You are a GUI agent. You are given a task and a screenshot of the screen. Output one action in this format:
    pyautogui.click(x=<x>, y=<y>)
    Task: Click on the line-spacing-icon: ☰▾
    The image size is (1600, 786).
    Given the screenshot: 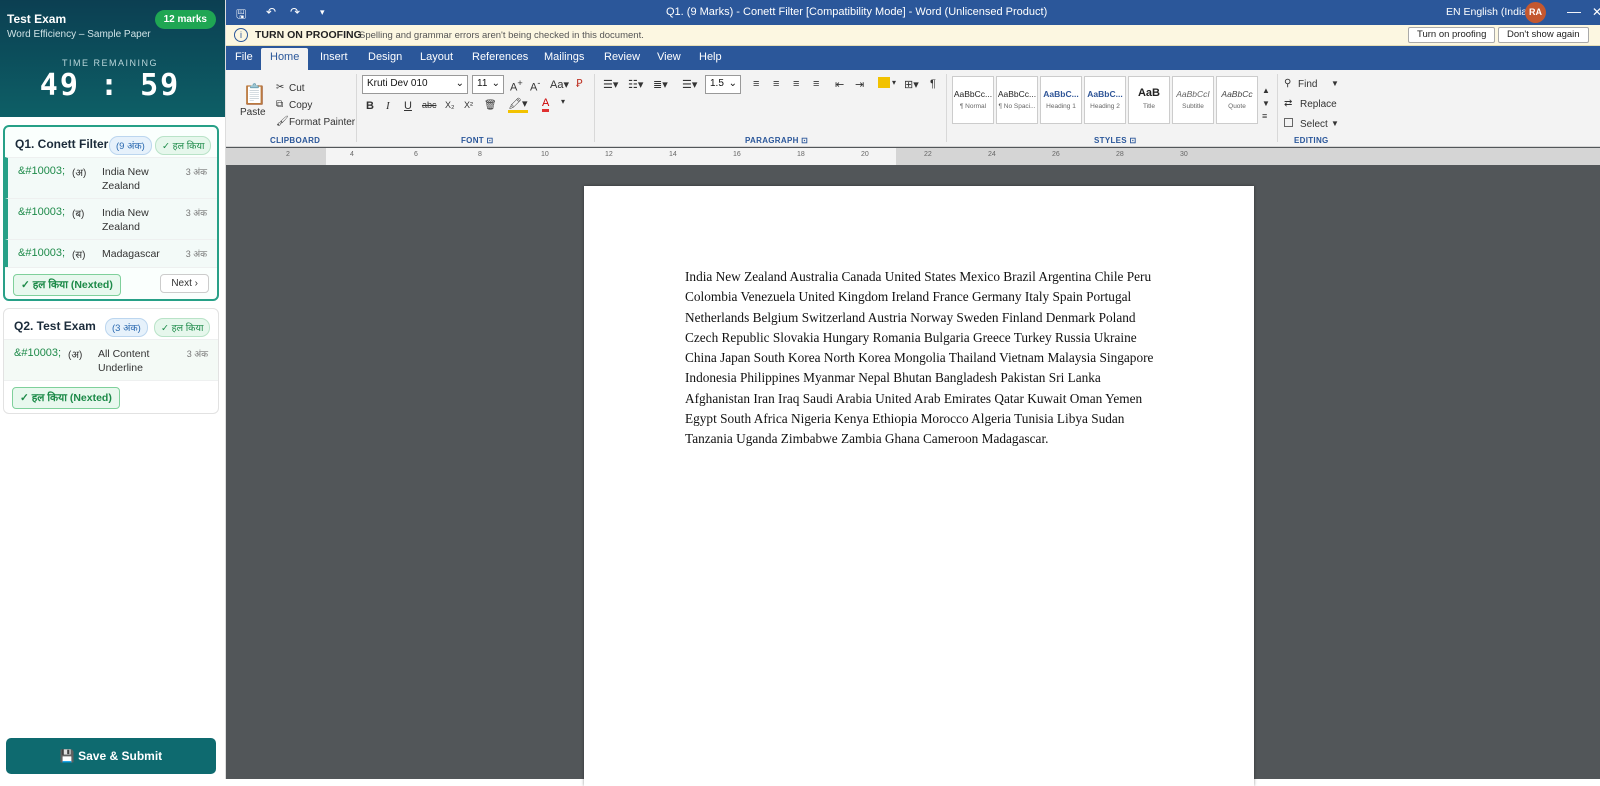 What is the action you would take?
    pyautogui.click(x=689, y=84)
    